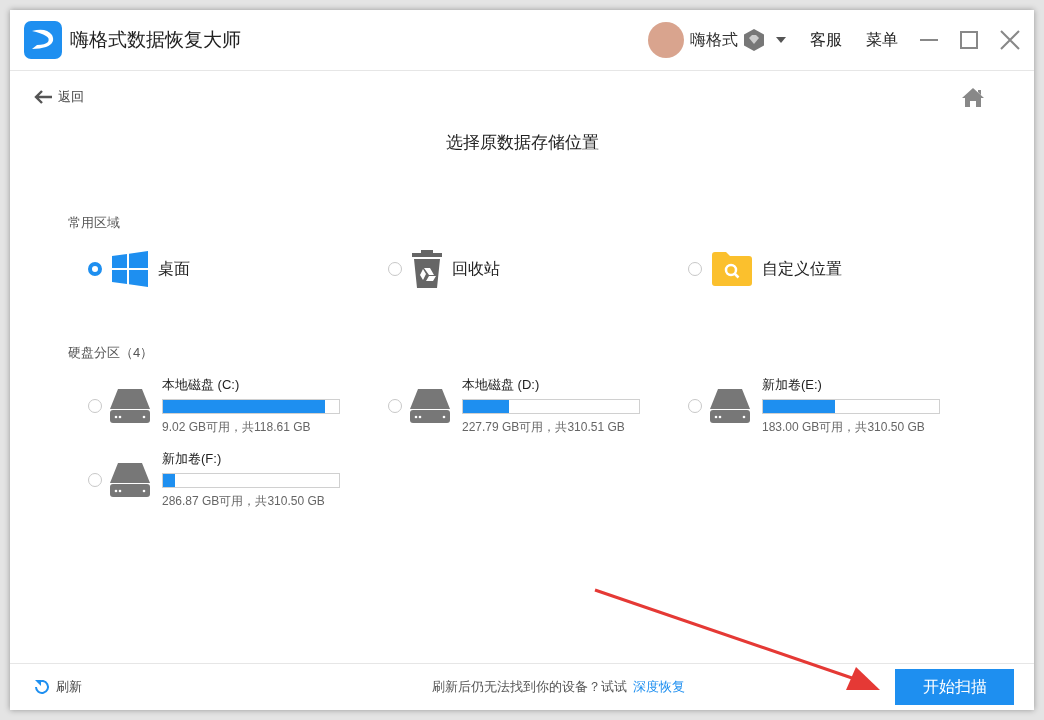 This screenshot has width=1044, height=720. What do you see at coordinates (192, 459) in the screenshot?
I see `disk-name: 新加卷(F:)` at bounding box center [192, 459].